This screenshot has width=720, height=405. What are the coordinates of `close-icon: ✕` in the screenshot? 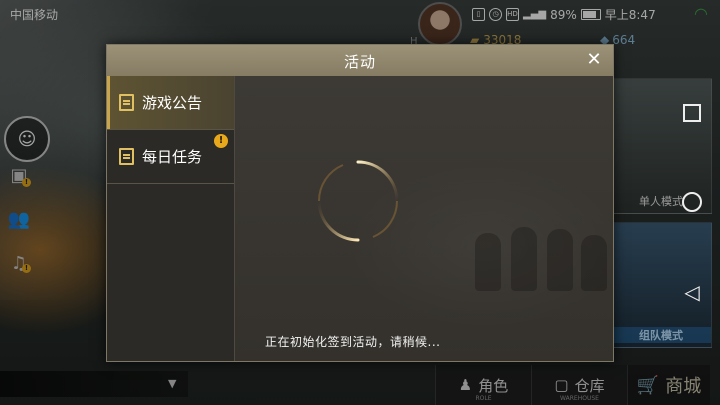 It's located at (594, 59).